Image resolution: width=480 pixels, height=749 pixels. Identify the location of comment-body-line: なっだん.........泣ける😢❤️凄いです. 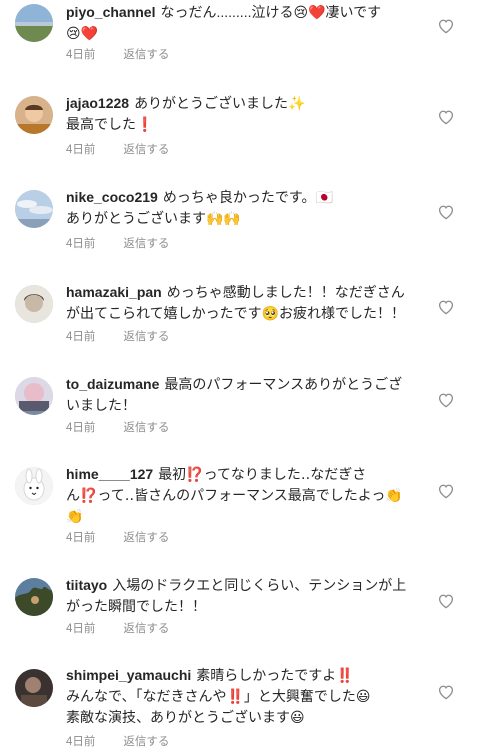
(271, 12).